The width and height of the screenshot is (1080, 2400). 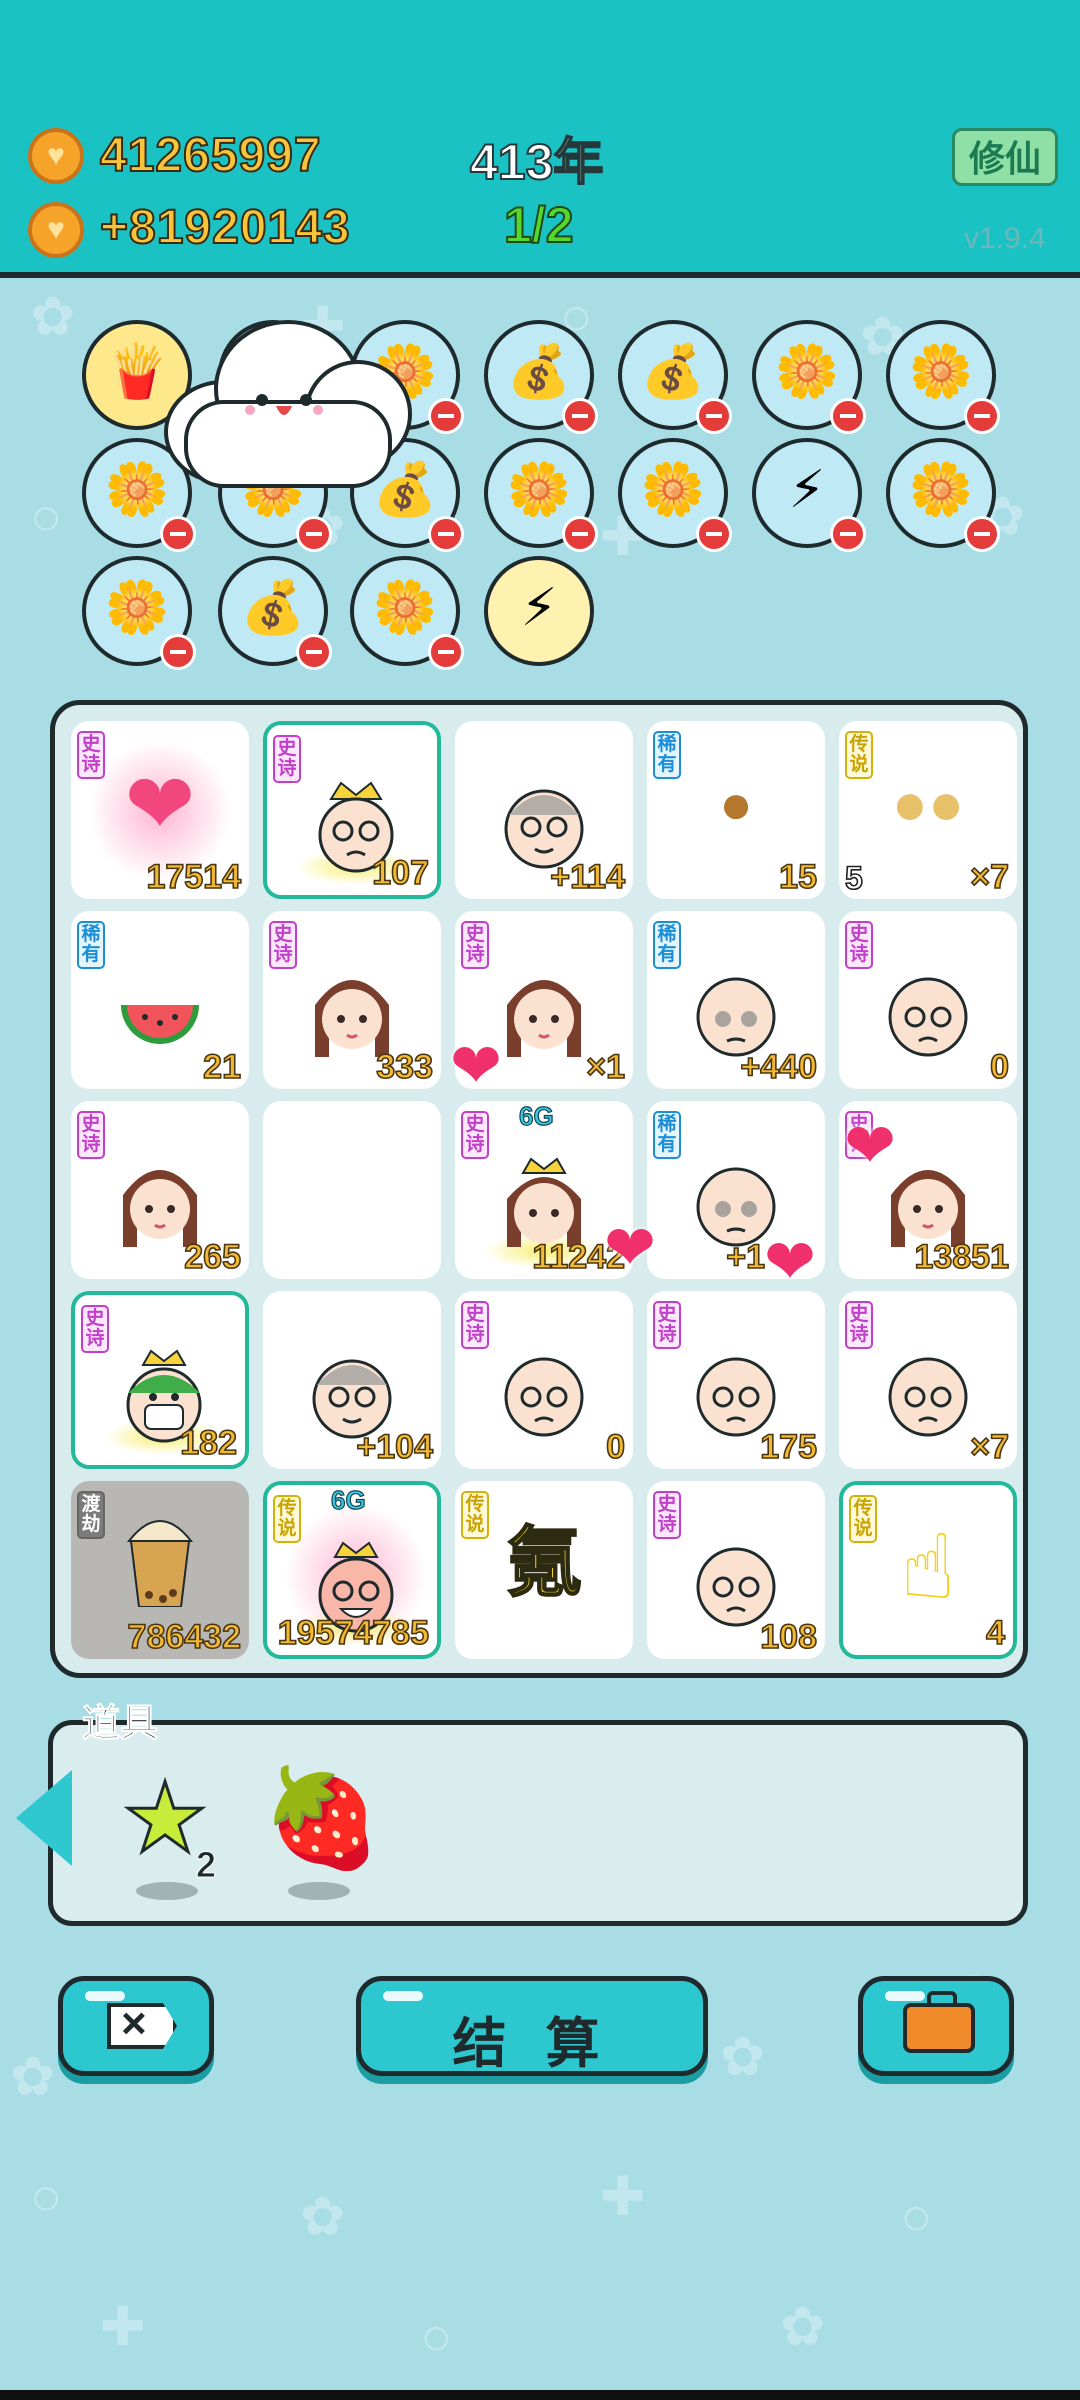 I want to click on board-cell: 稀有 ● 15, so click(x=736, y=810).